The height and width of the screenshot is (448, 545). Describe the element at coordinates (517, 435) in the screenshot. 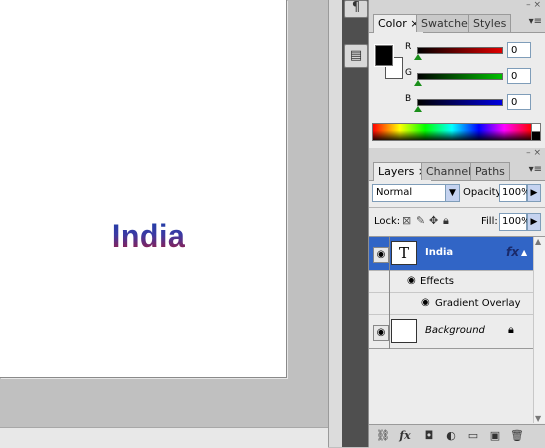

I see `trash-icon: 🗑︎` at that location.